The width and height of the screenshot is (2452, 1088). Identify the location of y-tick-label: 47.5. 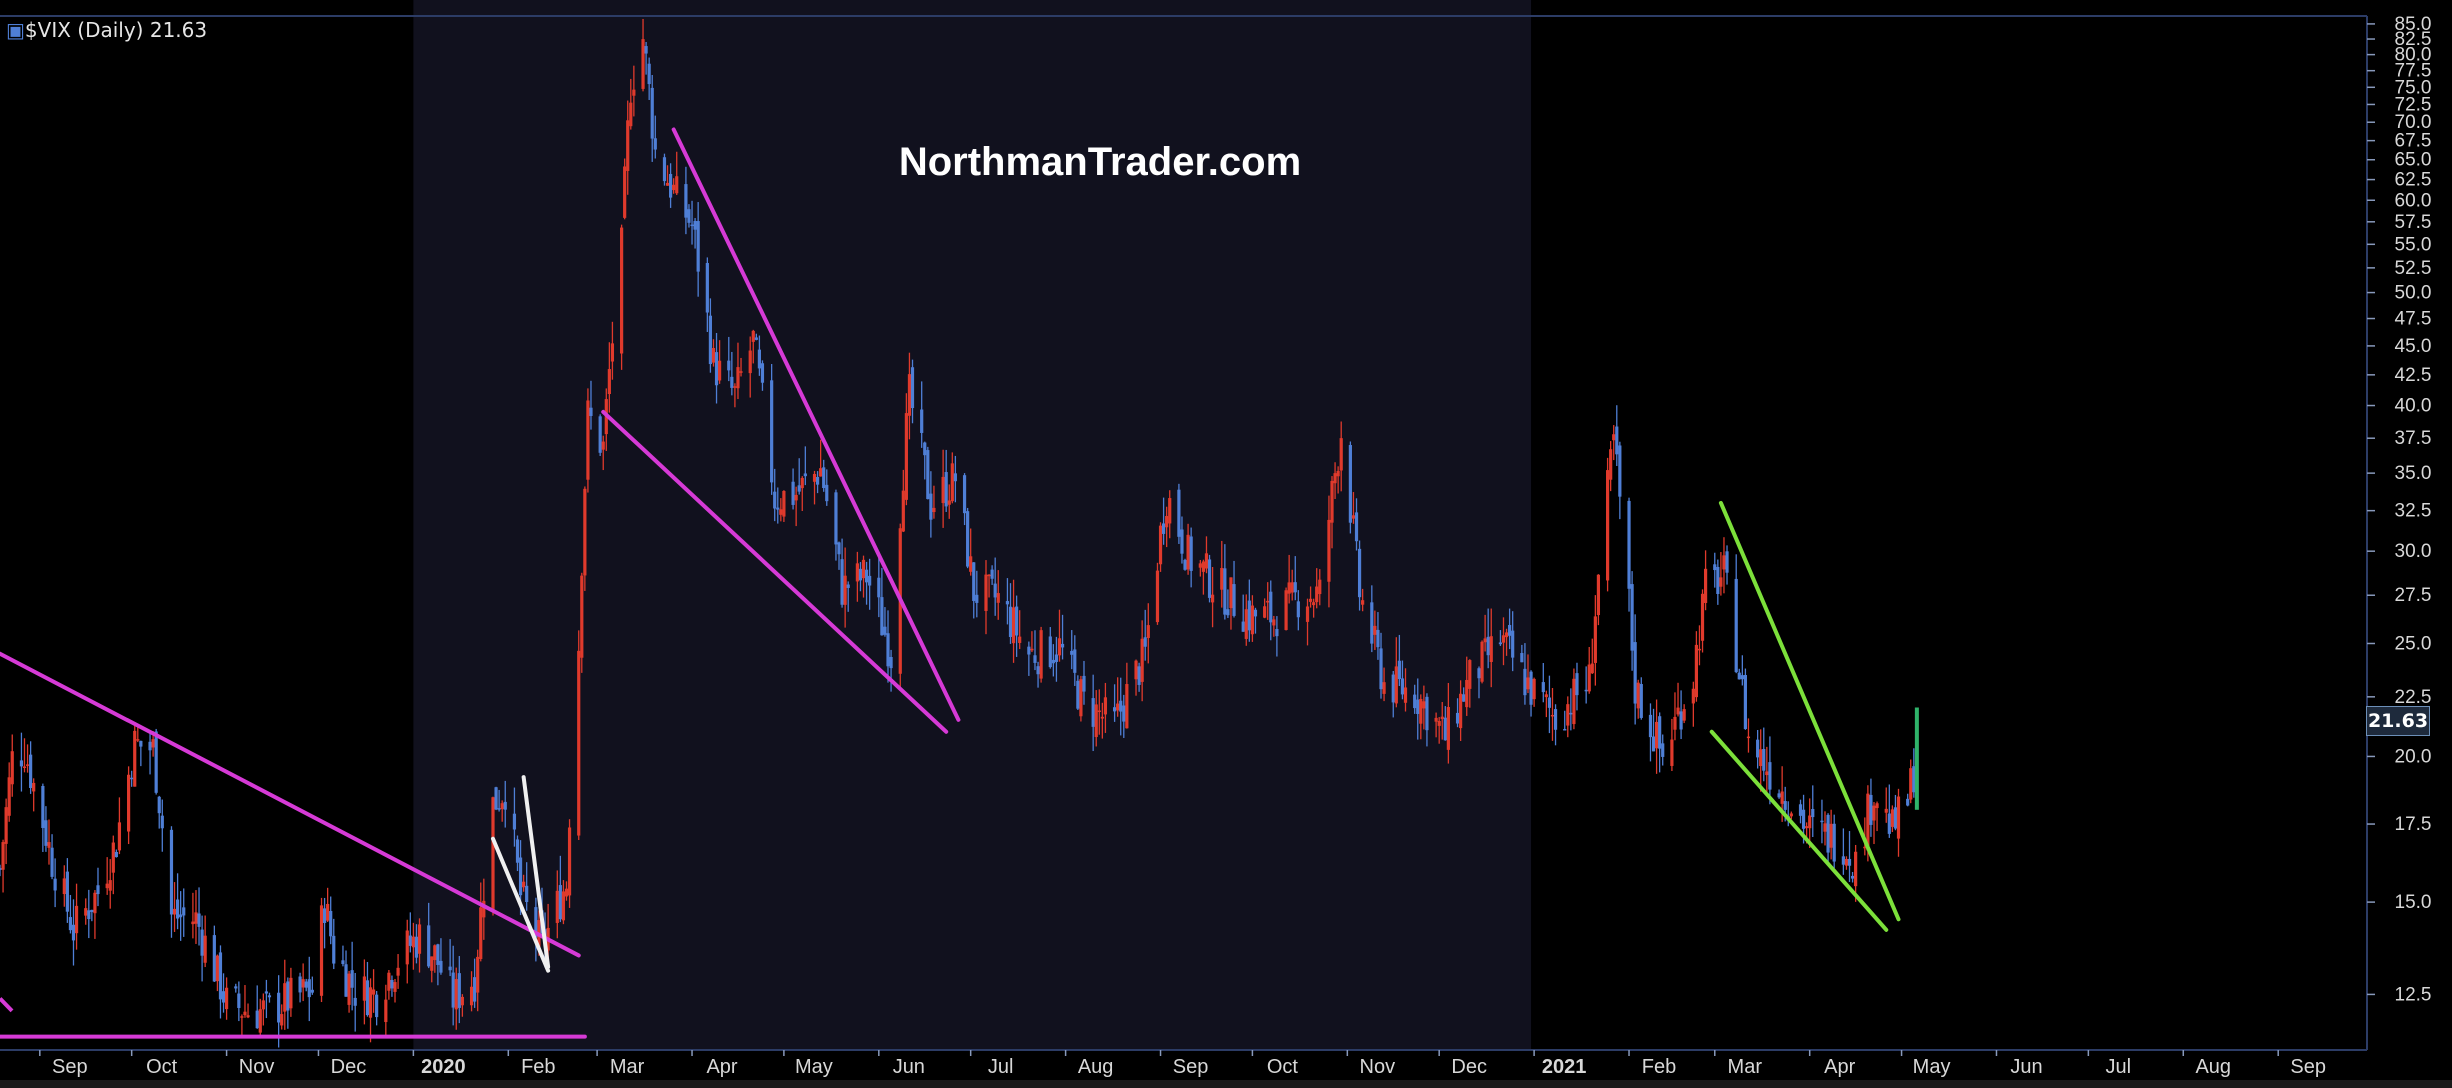
(2413, 319).